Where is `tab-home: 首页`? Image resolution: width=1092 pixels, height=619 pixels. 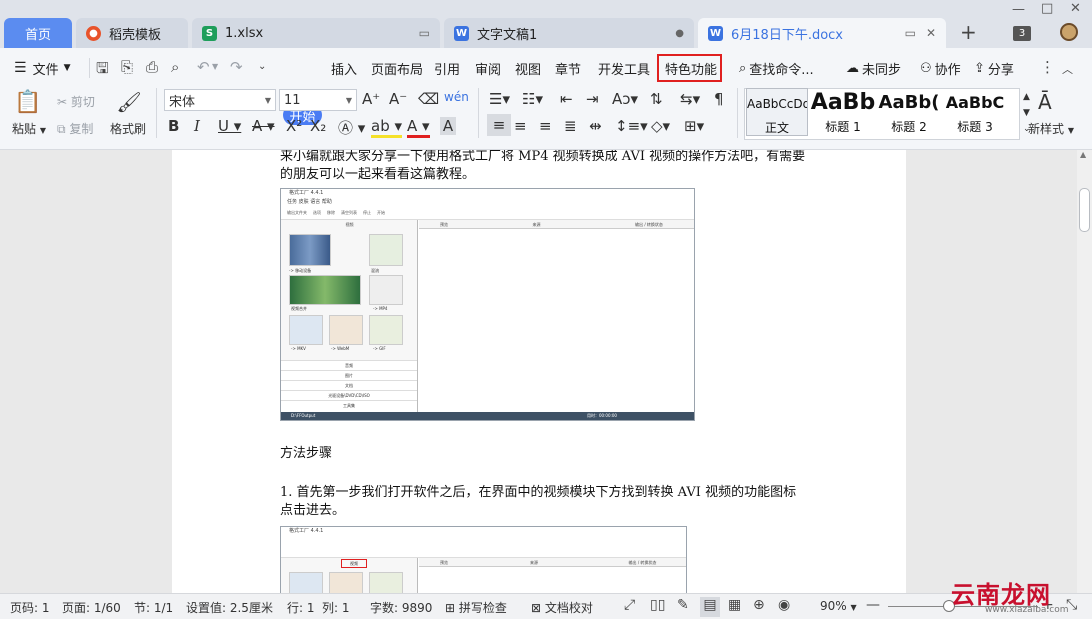 tab-home: 首页 is located at coordinates (38, 33).